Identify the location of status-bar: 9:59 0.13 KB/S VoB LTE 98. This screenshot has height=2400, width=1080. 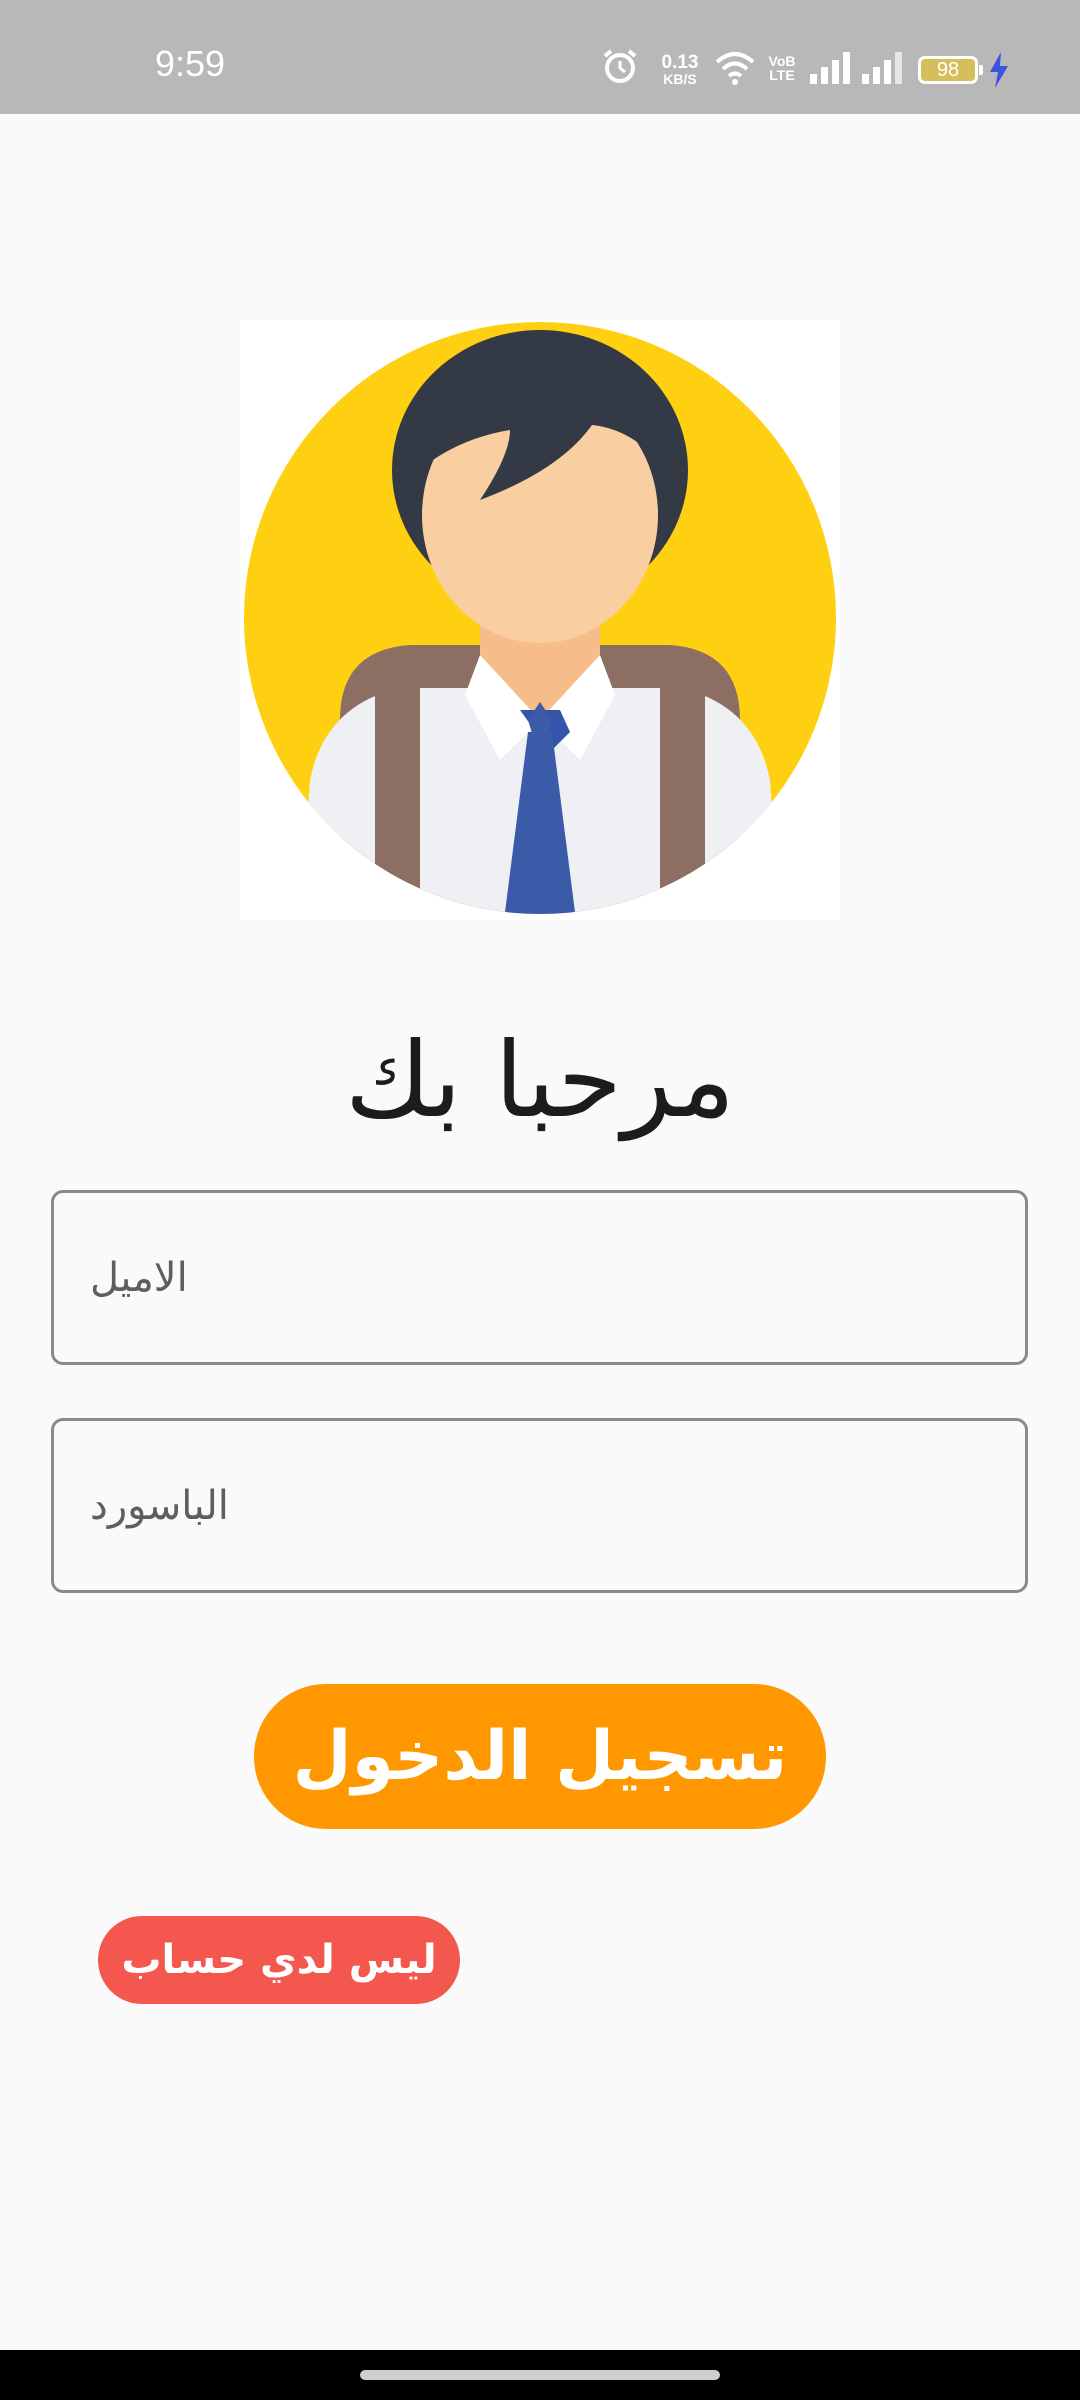
(540, 57).